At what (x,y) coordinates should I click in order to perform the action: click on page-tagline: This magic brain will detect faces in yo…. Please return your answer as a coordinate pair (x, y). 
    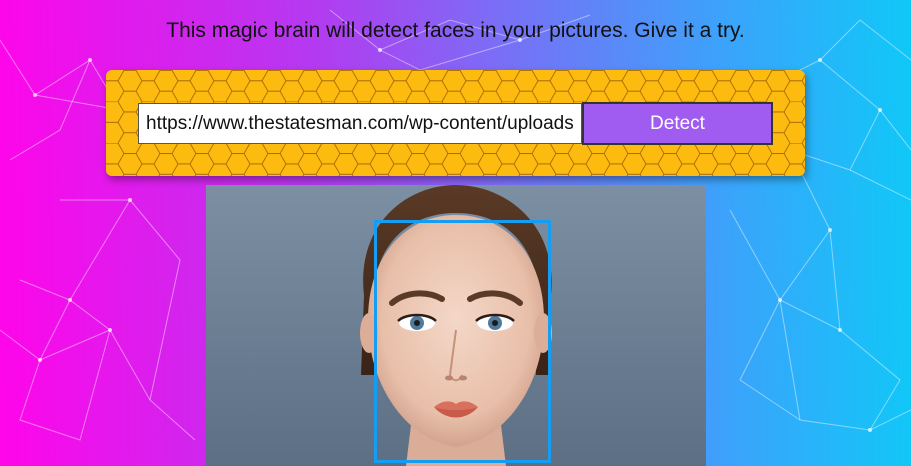
    Looking at the image, I should click on (455, 30).